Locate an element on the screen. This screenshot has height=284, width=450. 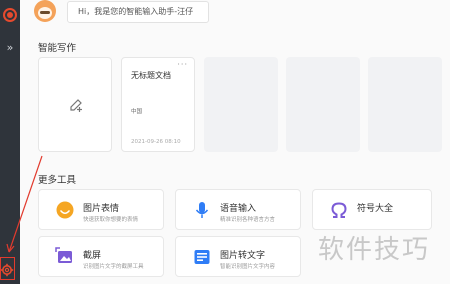
tool-name: 图片转文字 is located at coordinates (243, 256).